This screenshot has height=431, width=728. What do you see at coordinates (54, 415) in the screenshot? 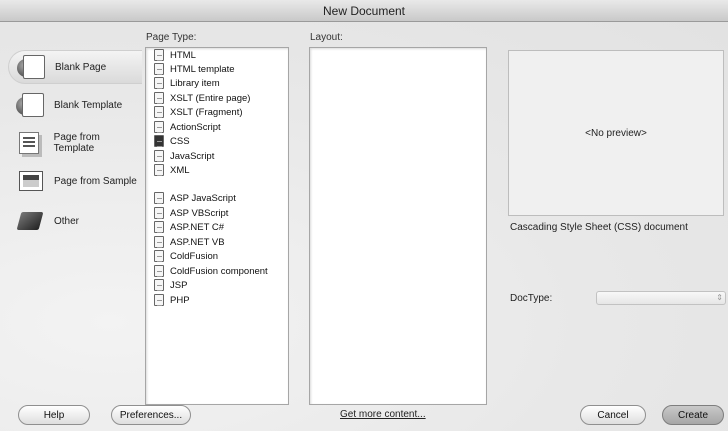
I see `help-button: Help` at bounding box center [54, 415].